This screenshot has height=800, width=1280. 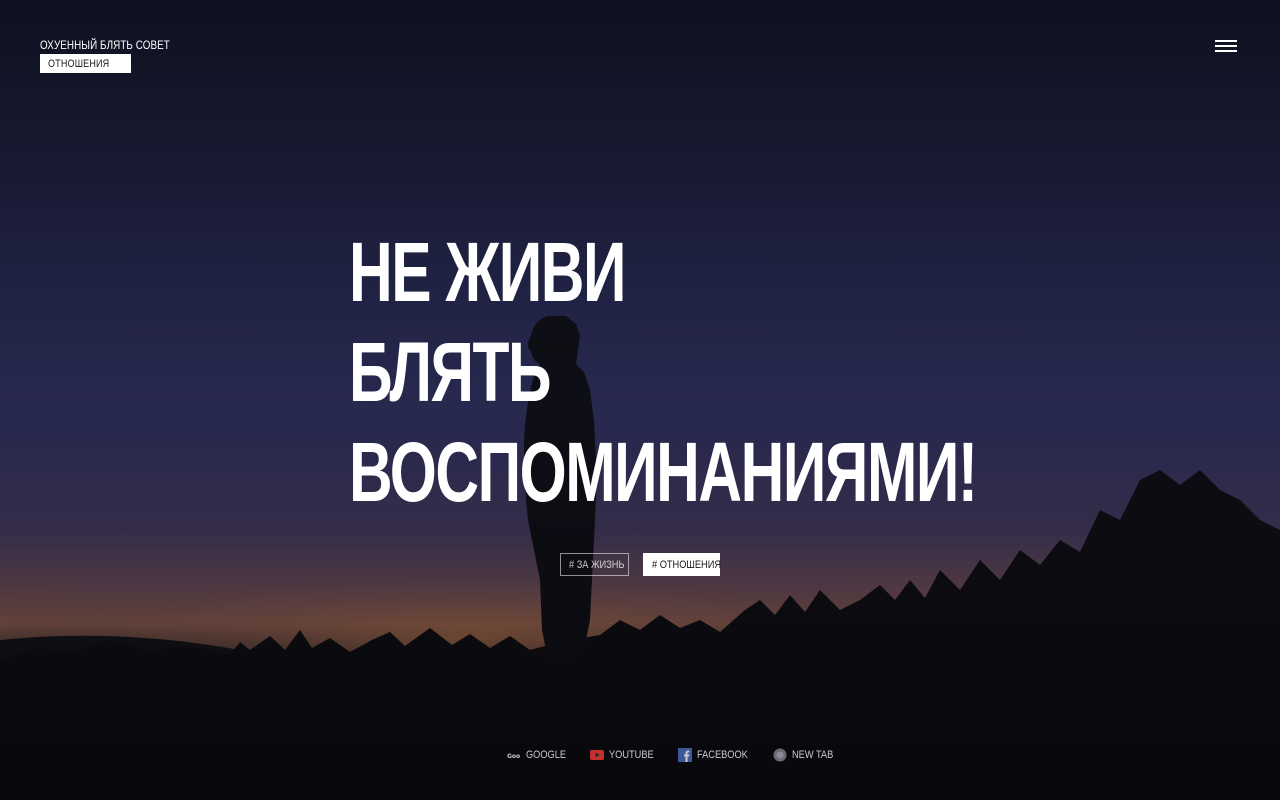 What do you see at coordinates (687, 565) in the screenshot?
I see `tag-label: # ОТНОШЕНИЯ` at bounding box center [687, 565].